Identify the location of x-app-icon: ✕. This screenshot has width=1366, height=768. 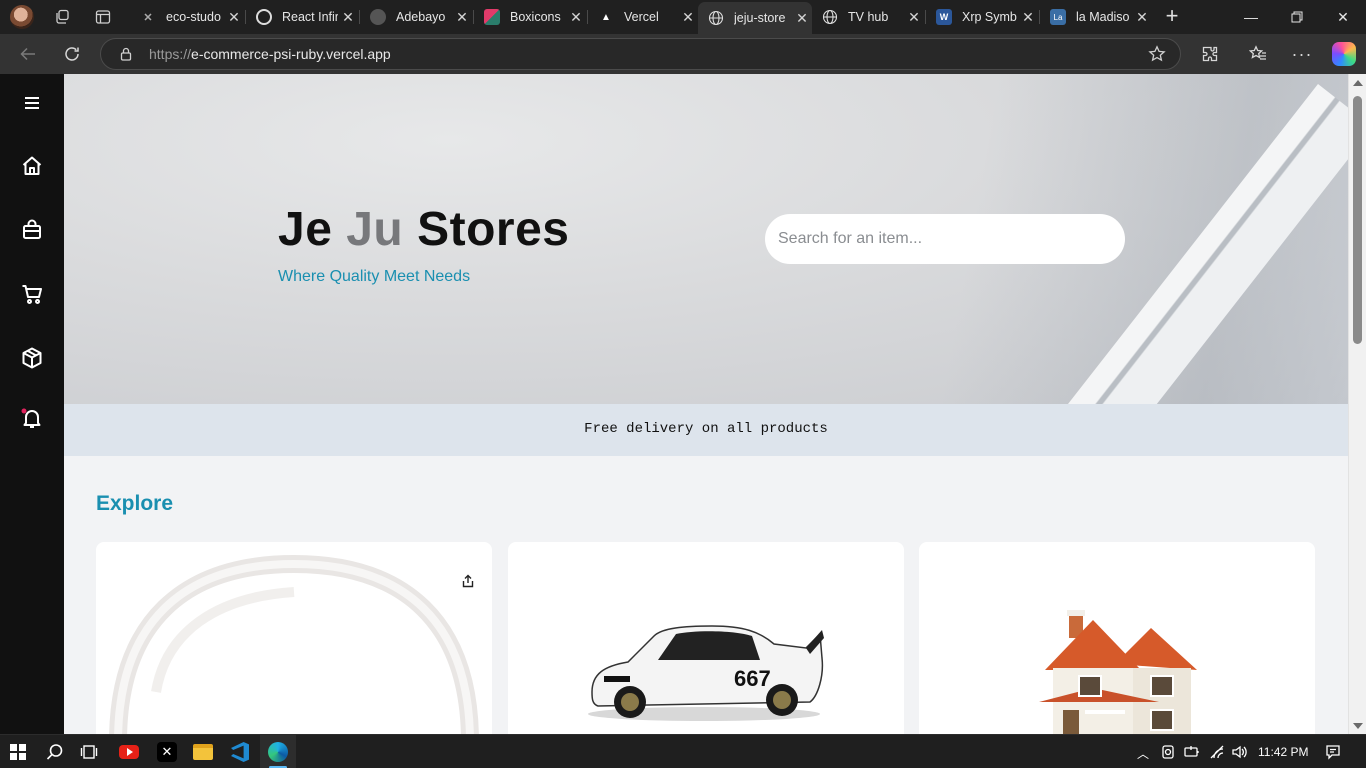
(167, 752).